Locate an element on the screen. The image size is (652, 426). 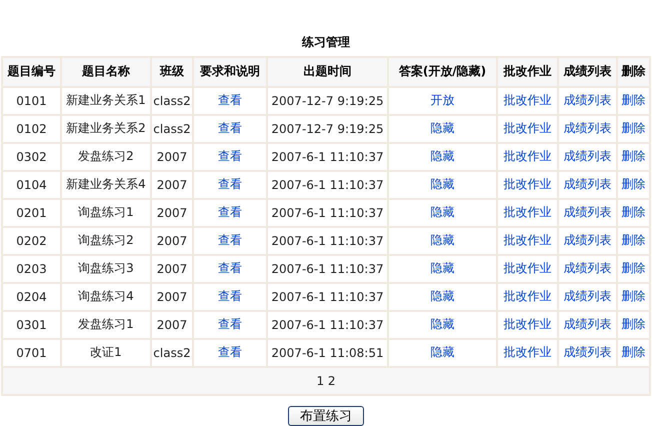
table-cell: 询盘练习1 is located at coordinates (106, 212).